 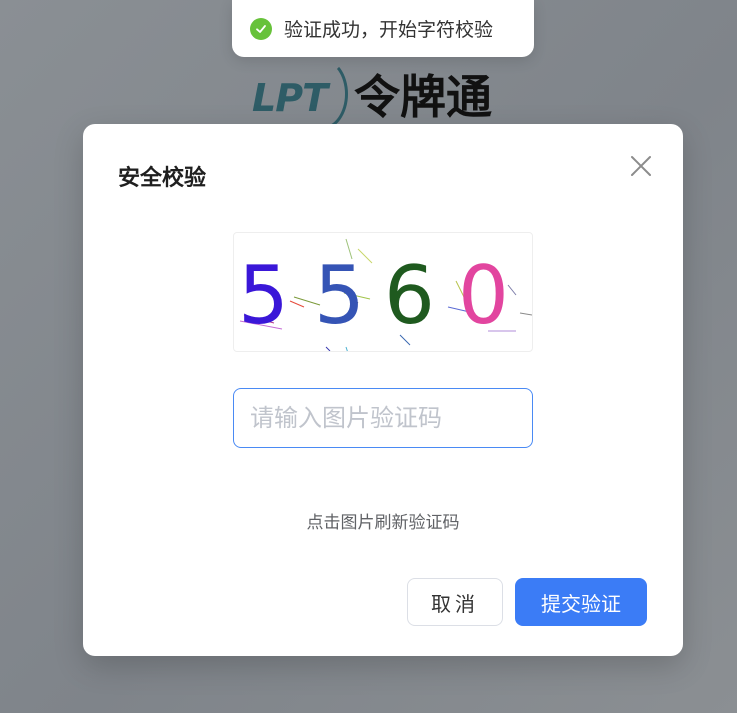 What do you see at coordinates (383, 523) in the screenshot?
I see `refresh-hint: 点击图片刷新验证码` at bounding box center [383, 523].